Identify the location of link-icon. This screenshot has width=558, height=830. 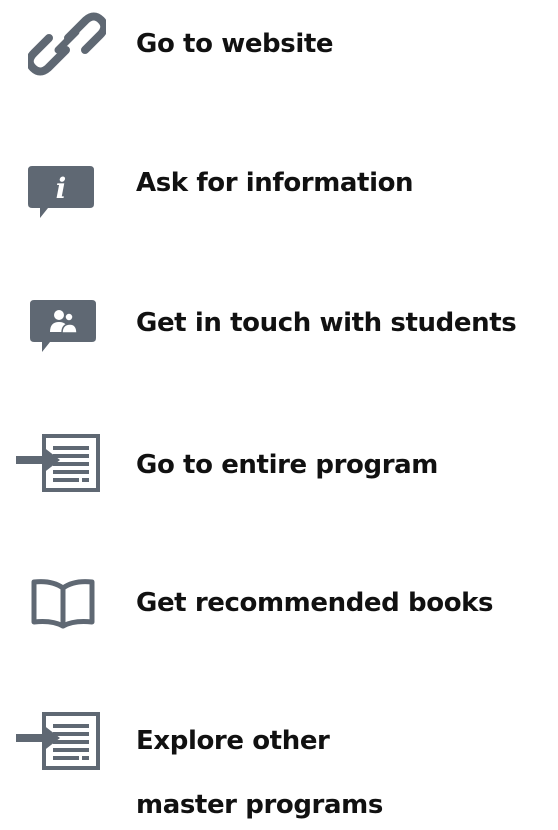
(67, 44).